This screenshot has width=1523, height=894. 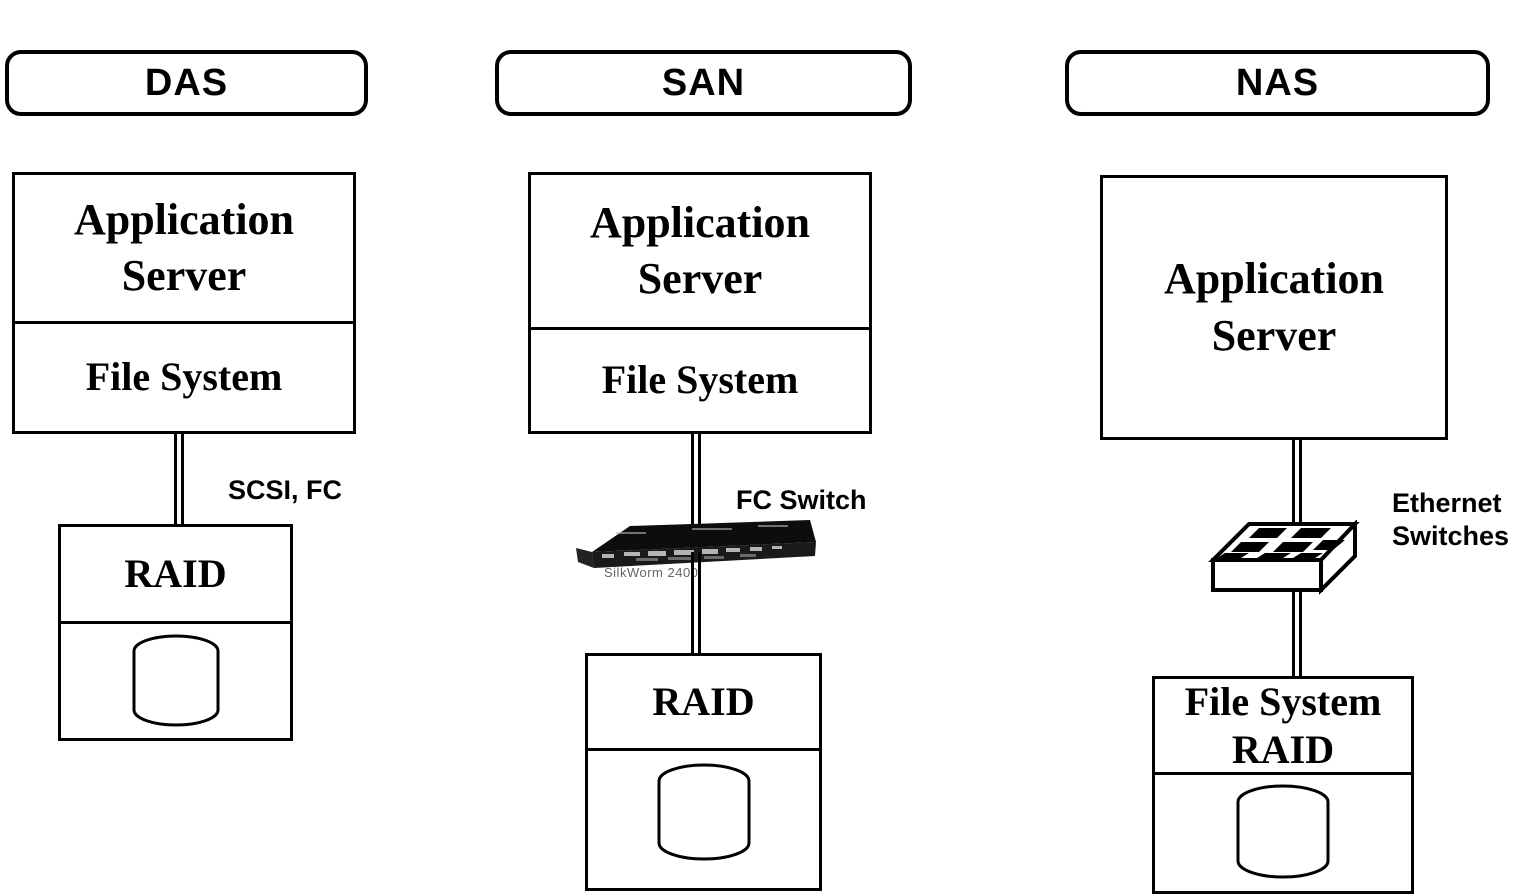 What do you see at coordinates (179, 480) in the screenshot?
I see `das-connector-server-to-storage` at bounding box center [179, 480].